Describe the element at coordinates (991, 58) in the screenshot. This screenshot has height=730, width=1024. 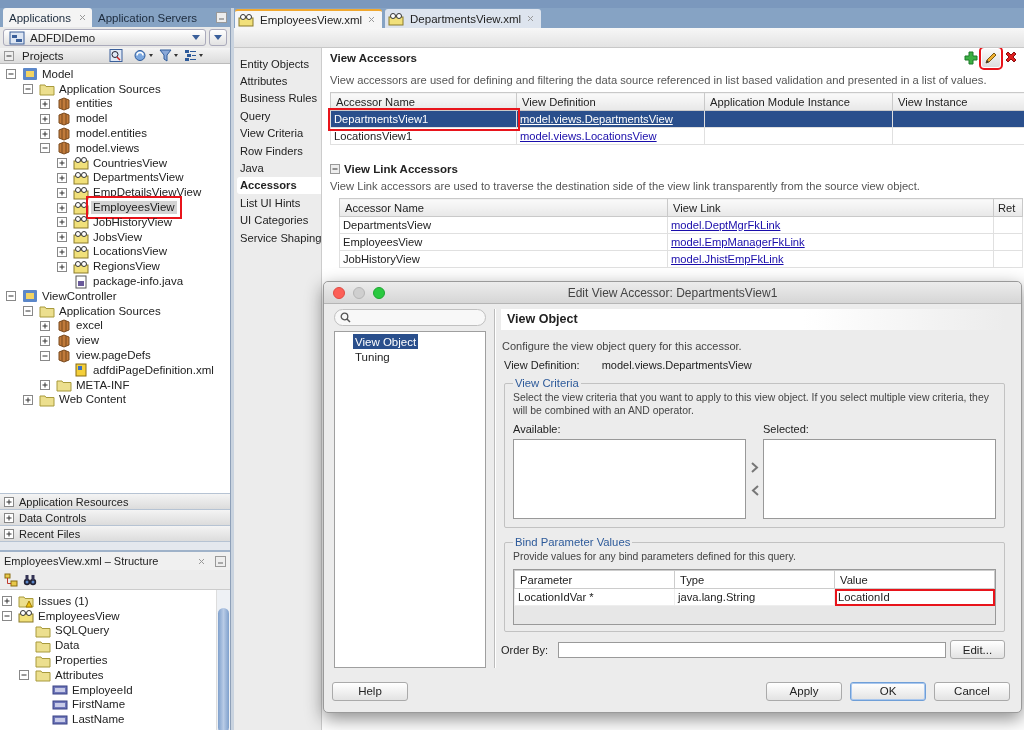
I see `toolbar-button` at that location.